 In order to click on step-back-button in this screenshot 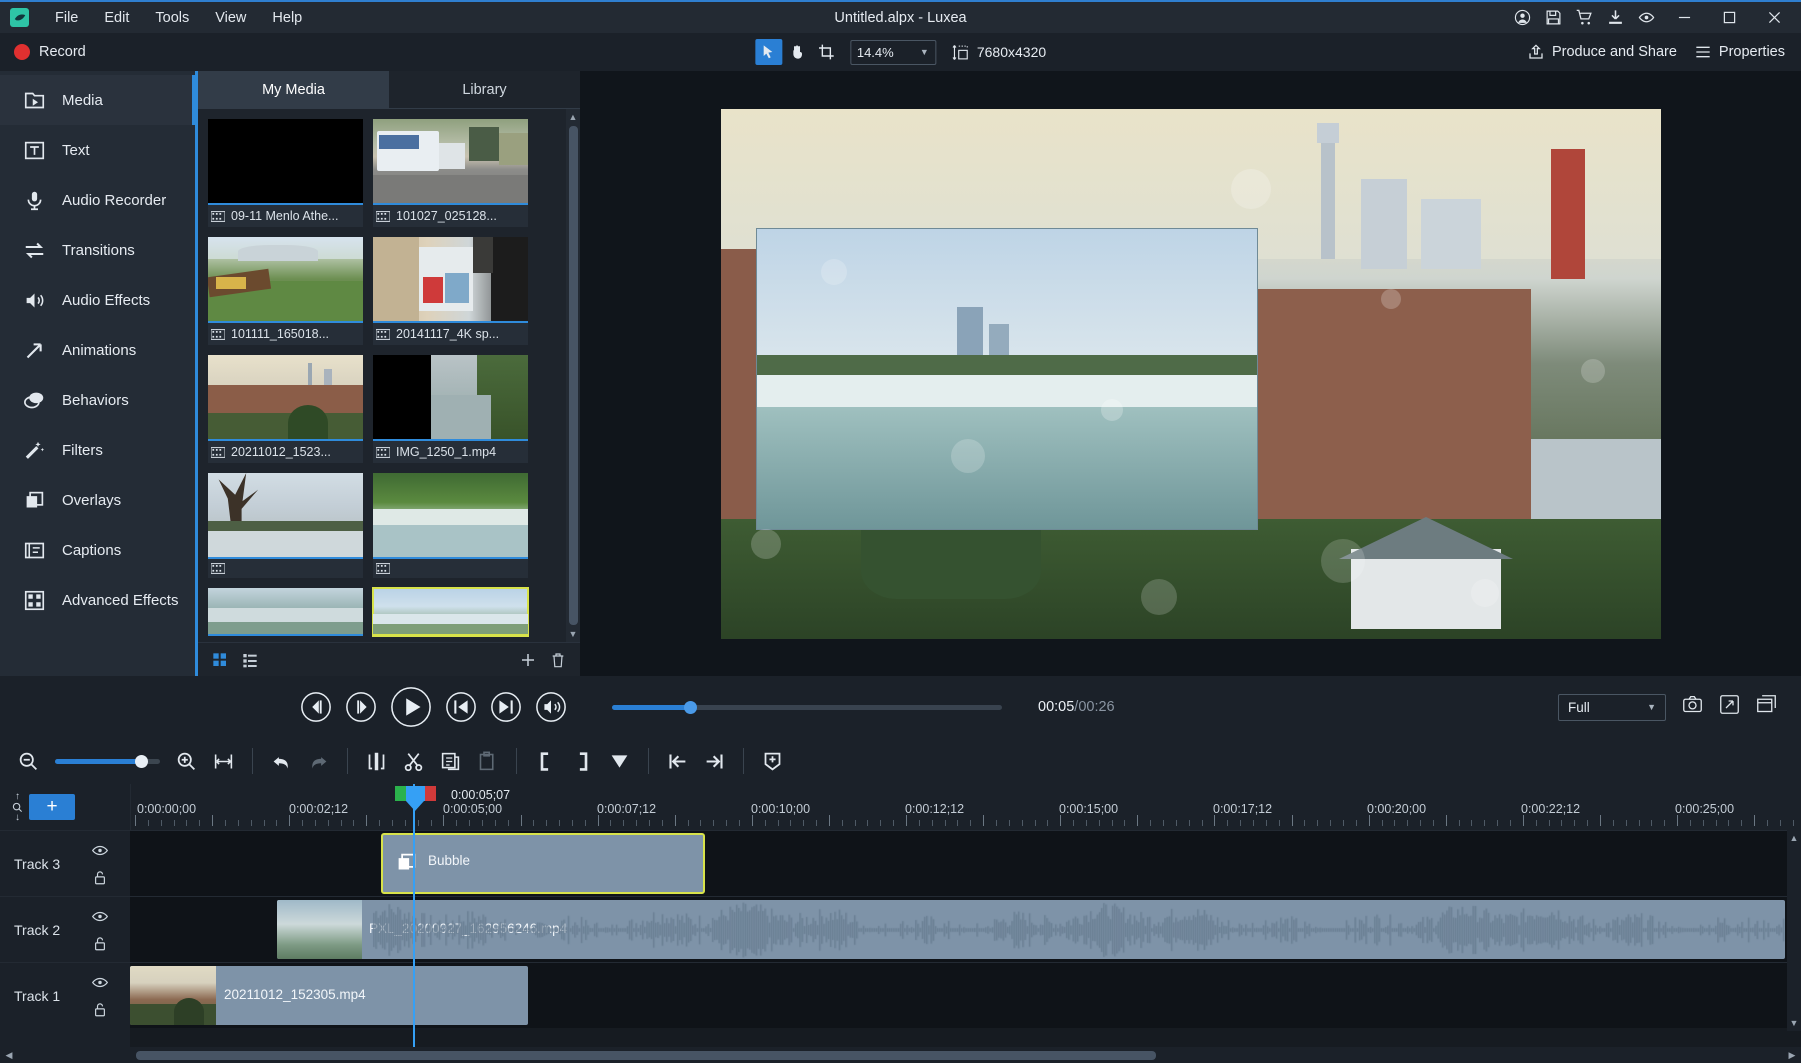, I will do `click(316, 707)`.